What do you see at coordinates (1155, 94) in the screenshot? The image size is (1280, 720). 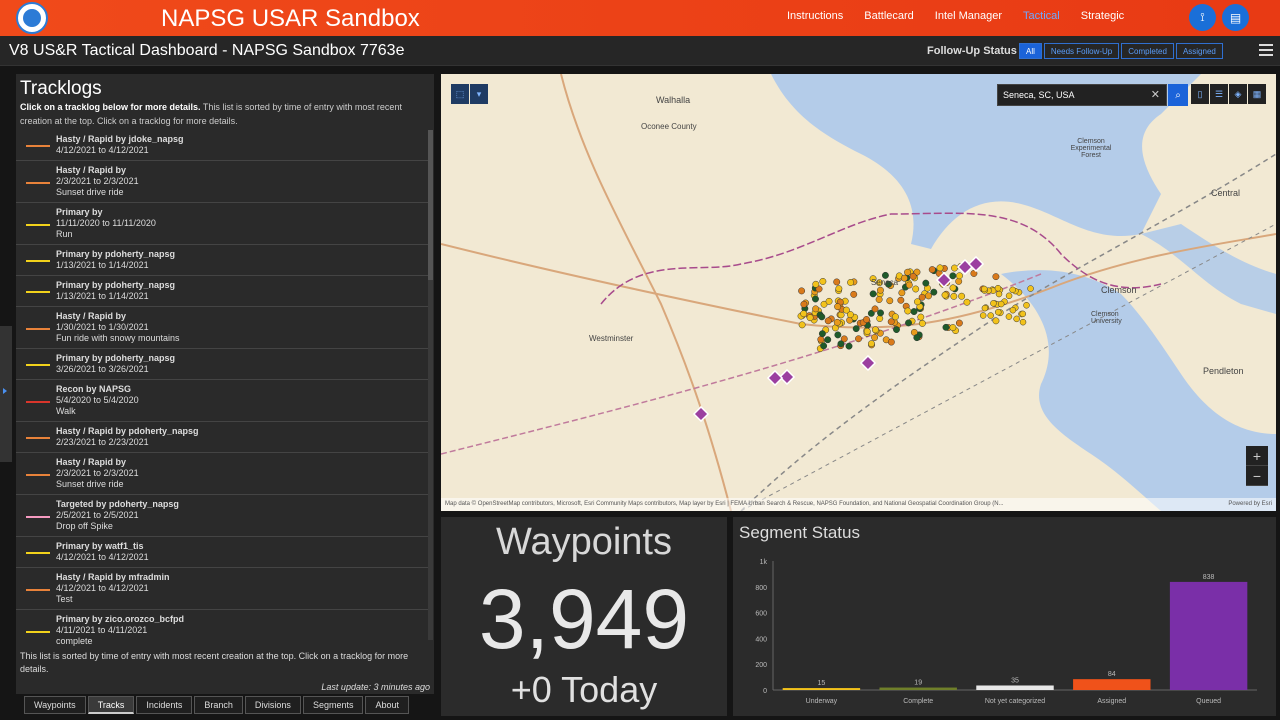 I see `clear-icon: ✕` at bounding box center [1155, 94].